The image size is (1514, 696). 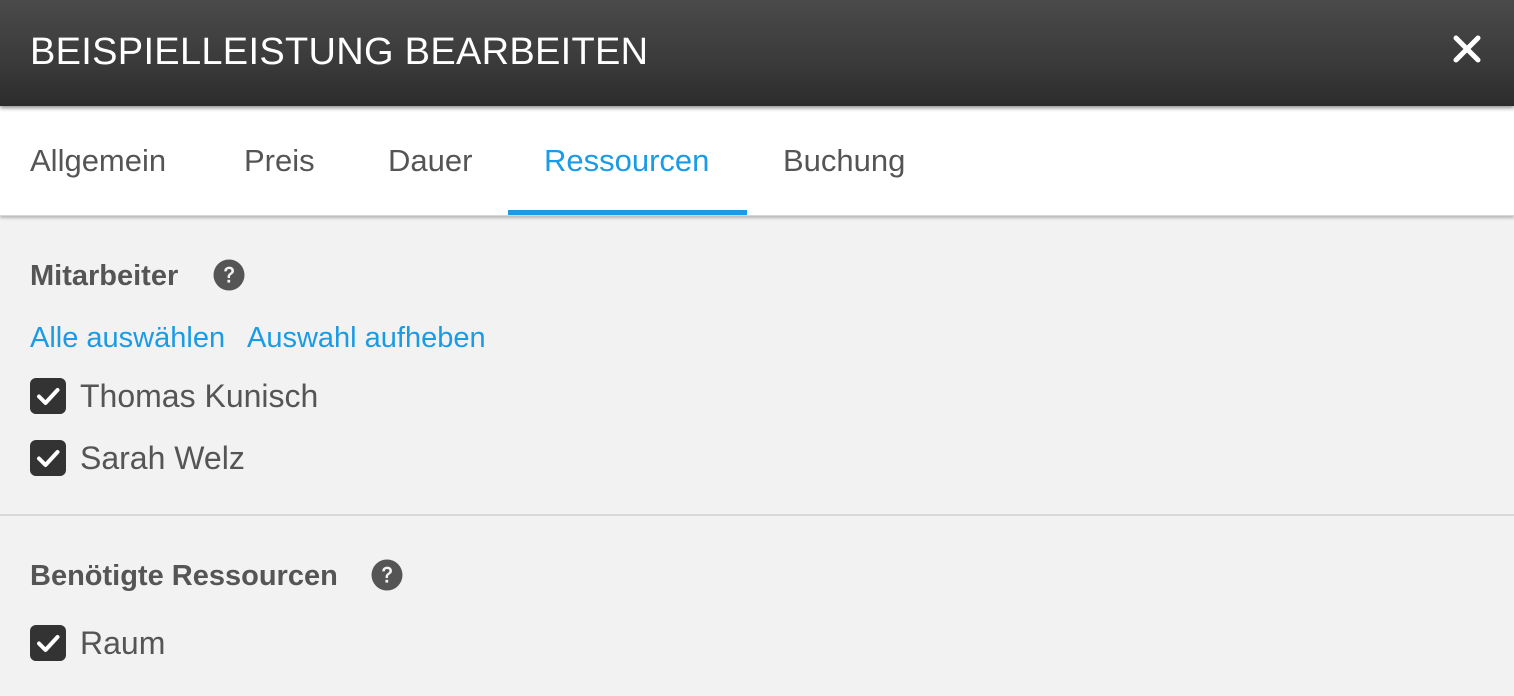 I want to click on staff-name-label: Sarah Welz, so click(x=162, y=458).